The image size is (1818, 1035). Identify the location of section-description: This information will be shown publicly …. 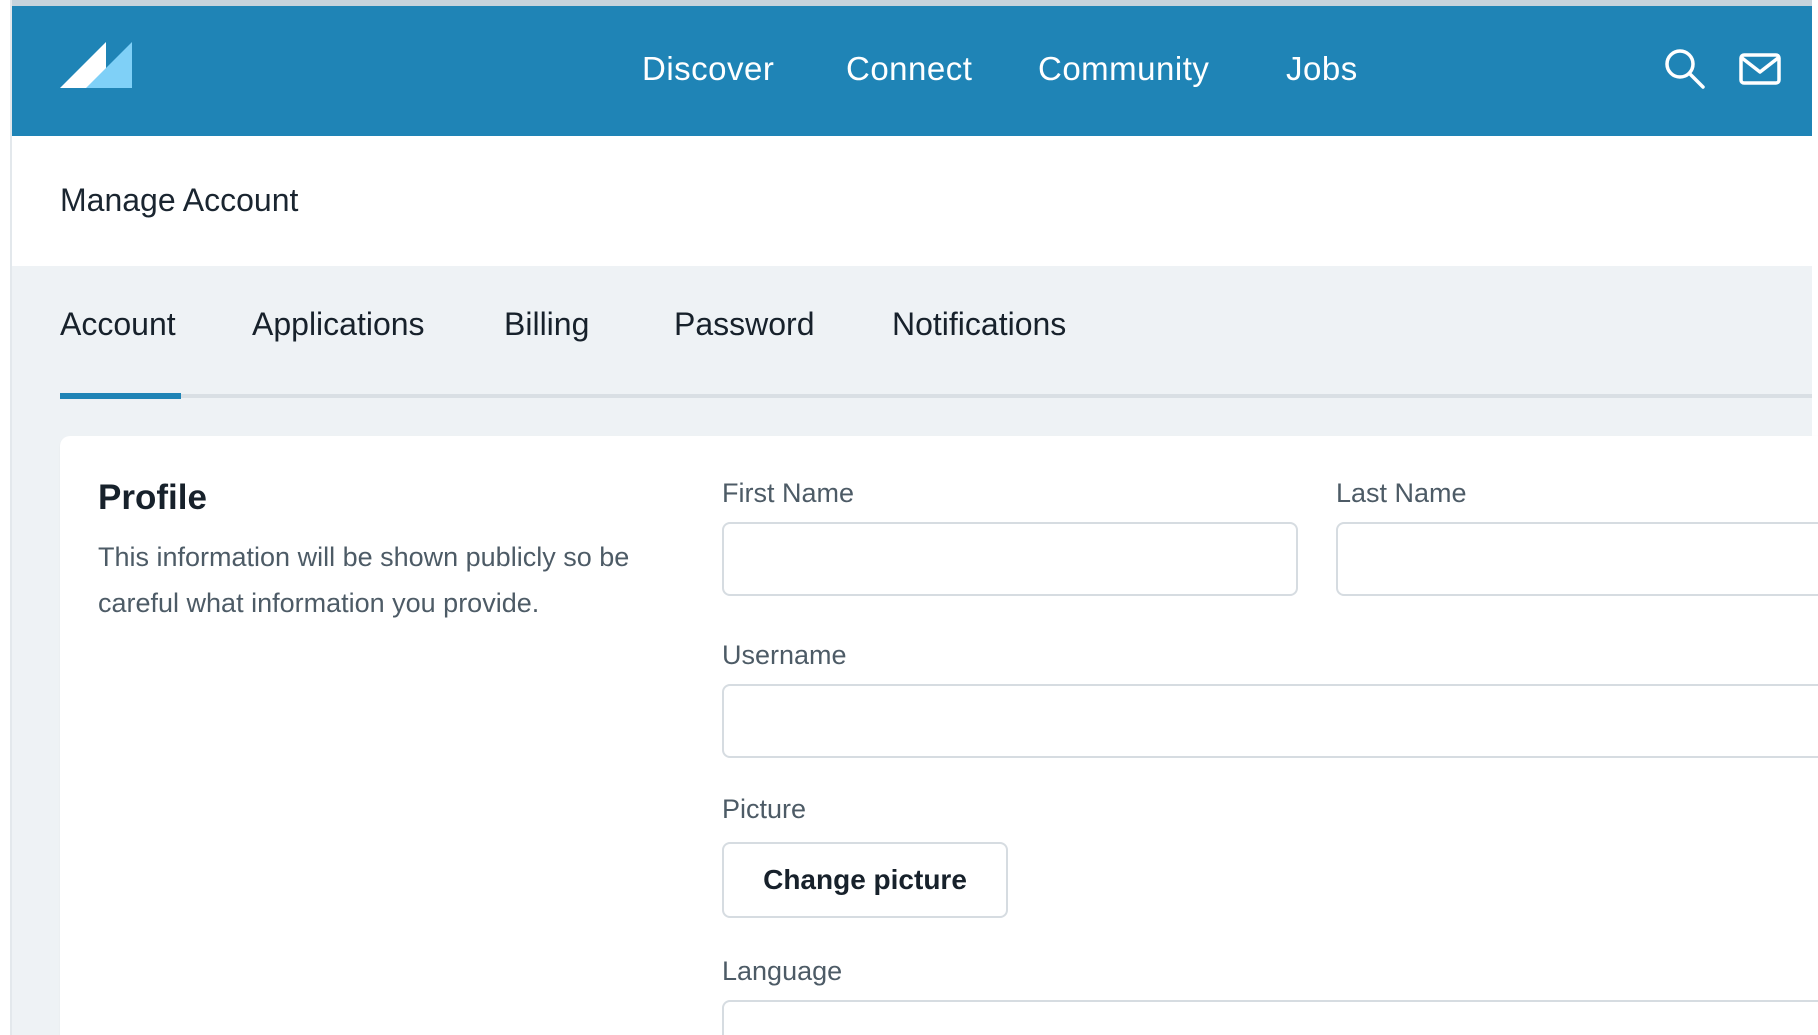
(364, 580).